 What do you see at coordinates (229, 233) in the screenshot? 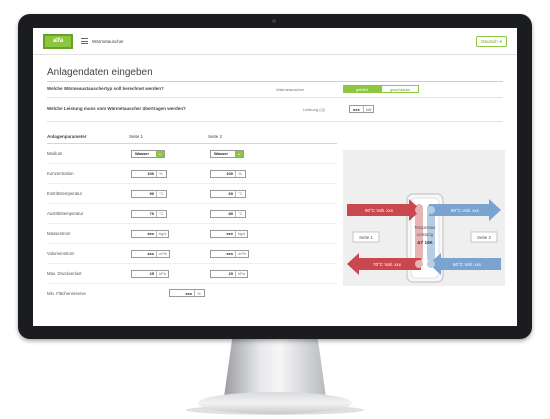
I see `mass-flow-side2-input: xxx kg/s` at bounding box center [229, 233].